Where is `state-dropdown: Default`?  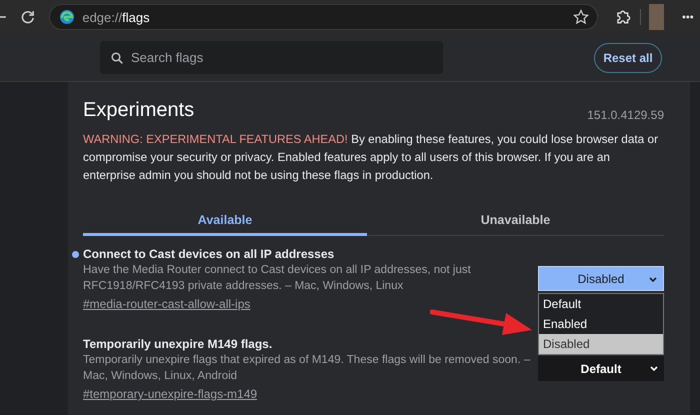 state-dropdown: Default is located at coordinates (601, 368).